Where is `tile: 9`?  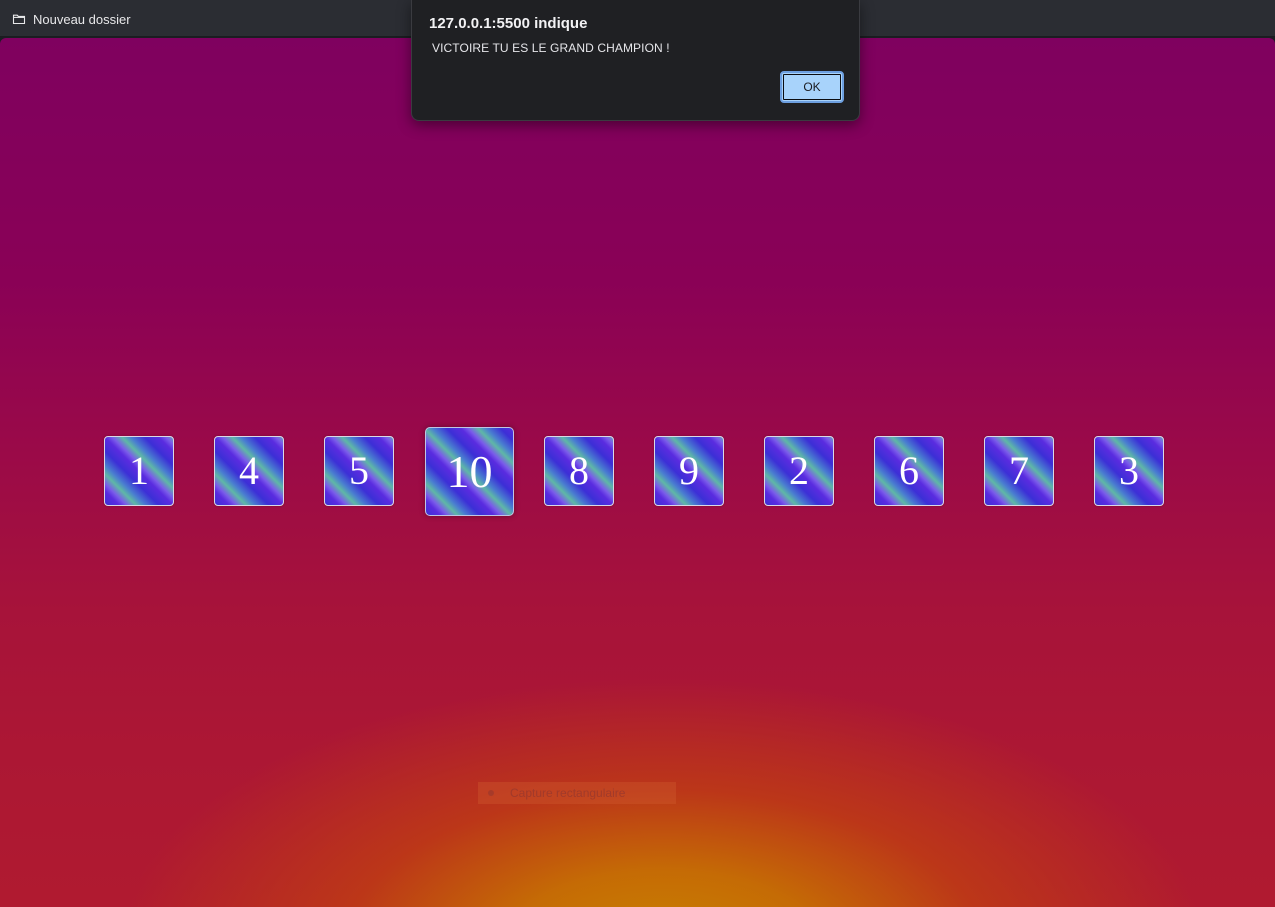 tile: 9 is located at coordinates (689, 471).